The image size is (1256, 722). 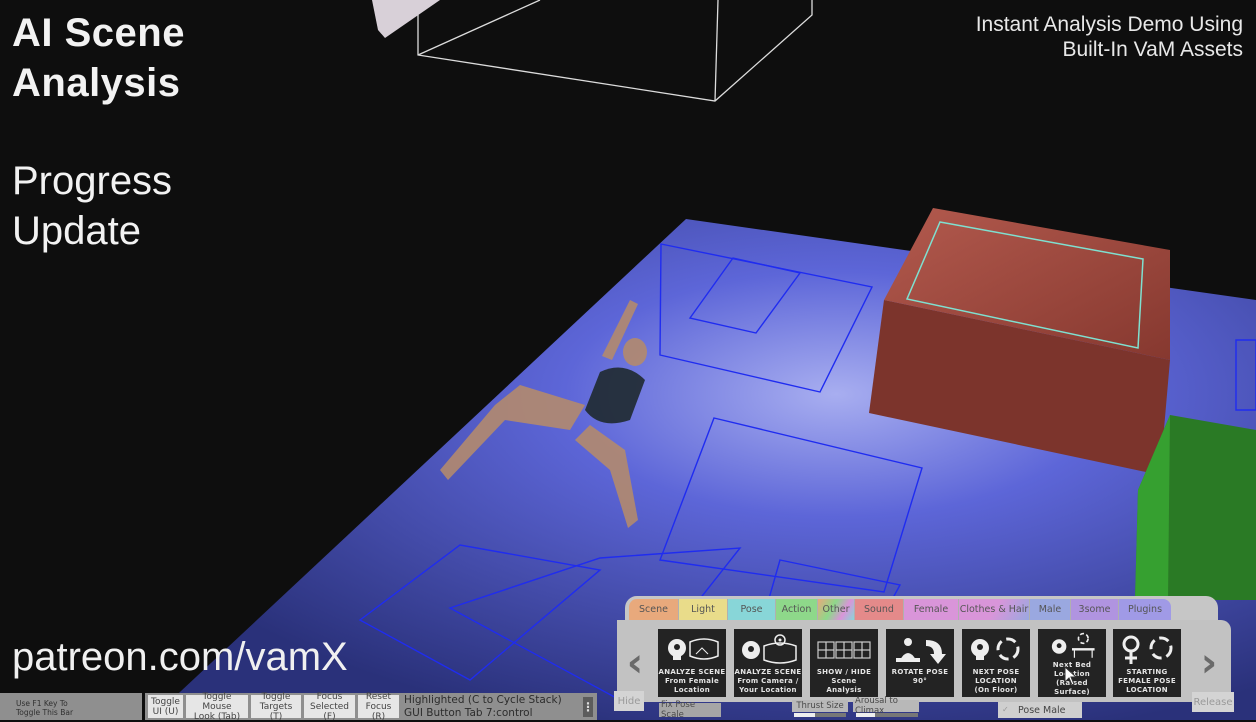 I want to click on tab-label: Sound, so click(x=879, y=609).